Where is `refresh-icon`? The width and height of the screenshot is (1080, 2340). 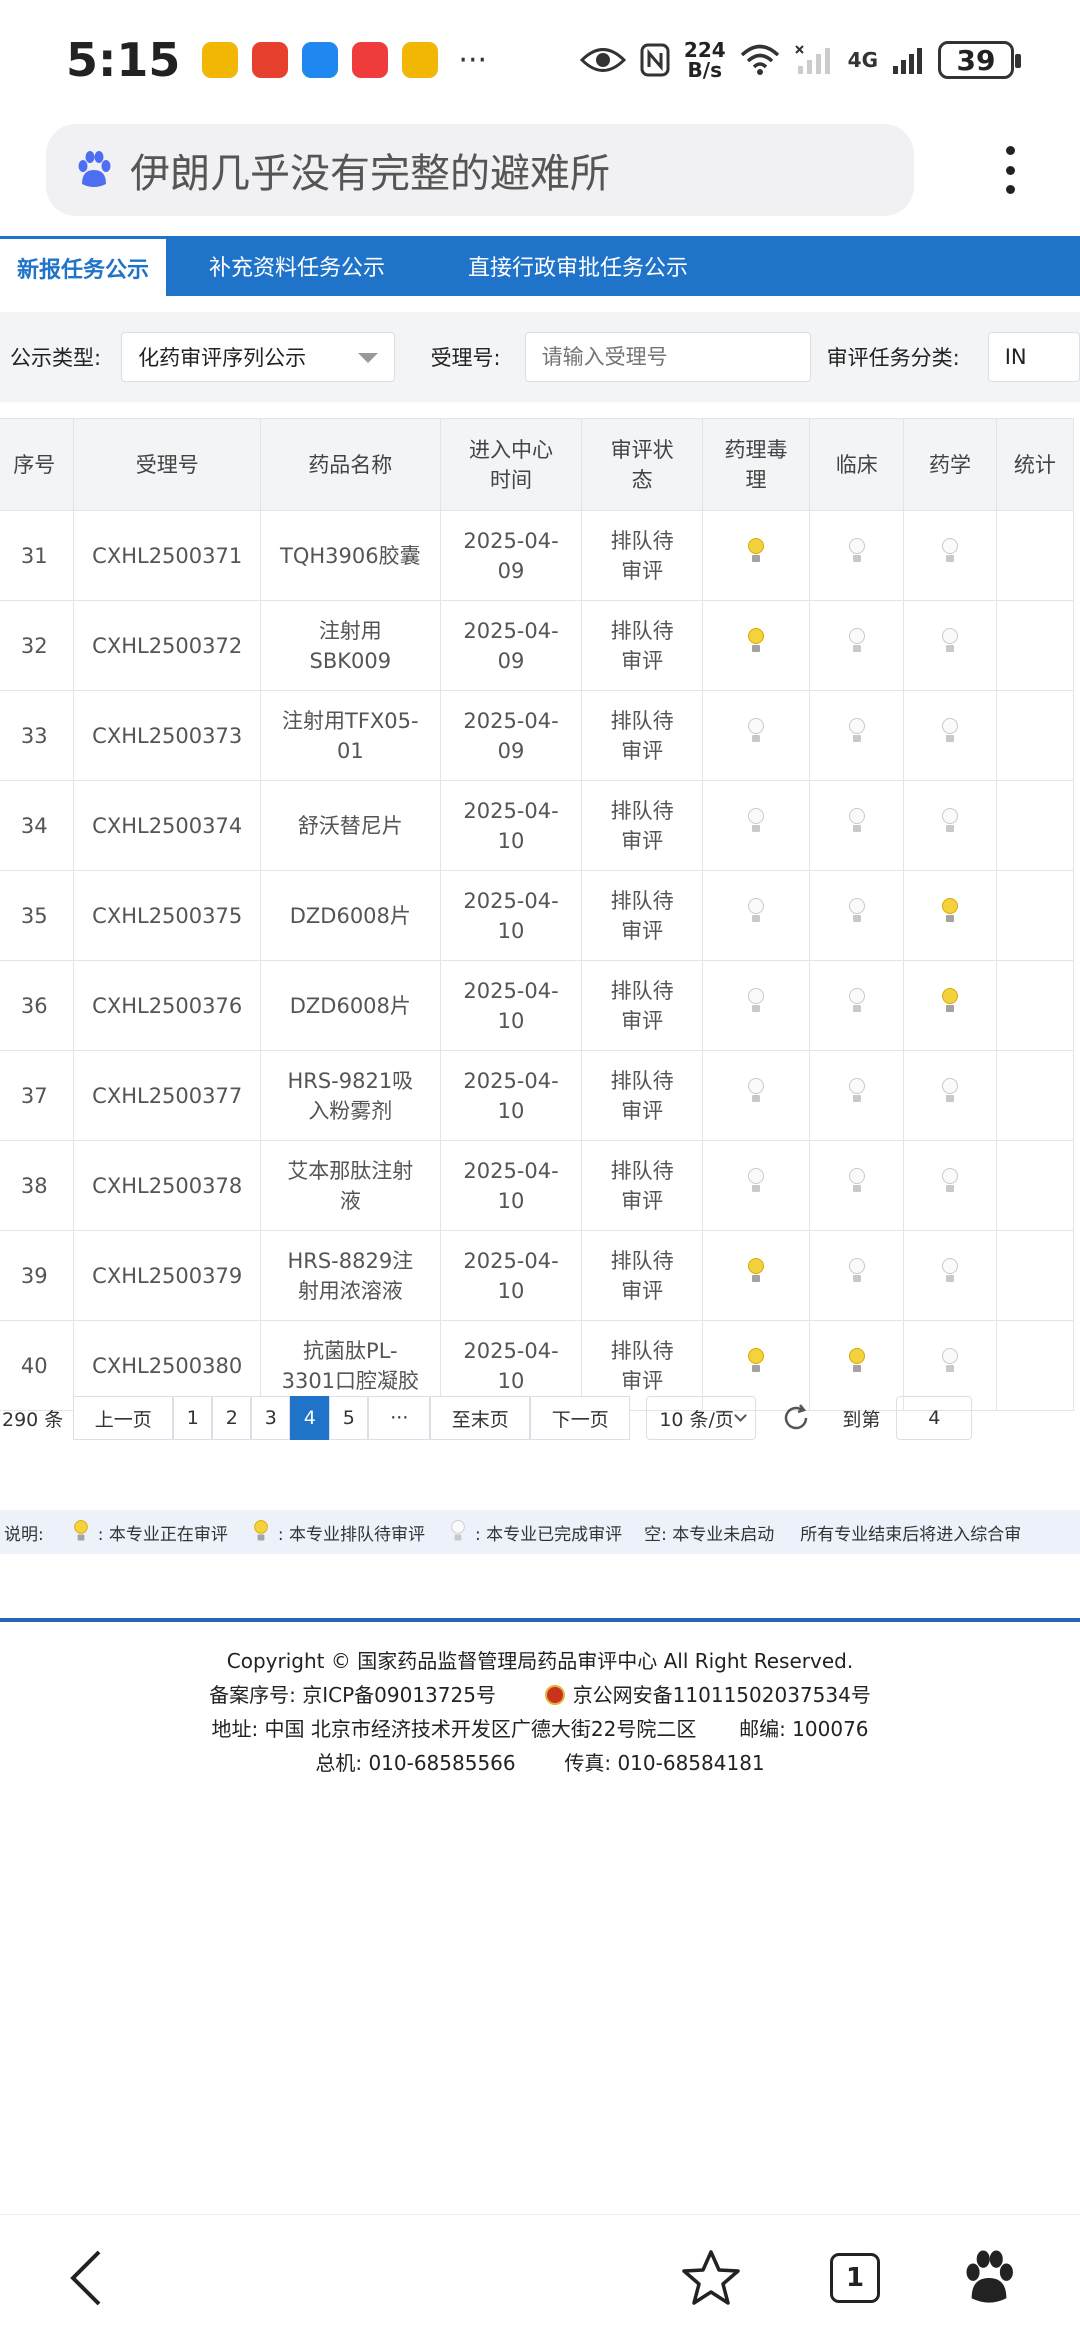
refresh-icon is located at coordinates (796, 1418).